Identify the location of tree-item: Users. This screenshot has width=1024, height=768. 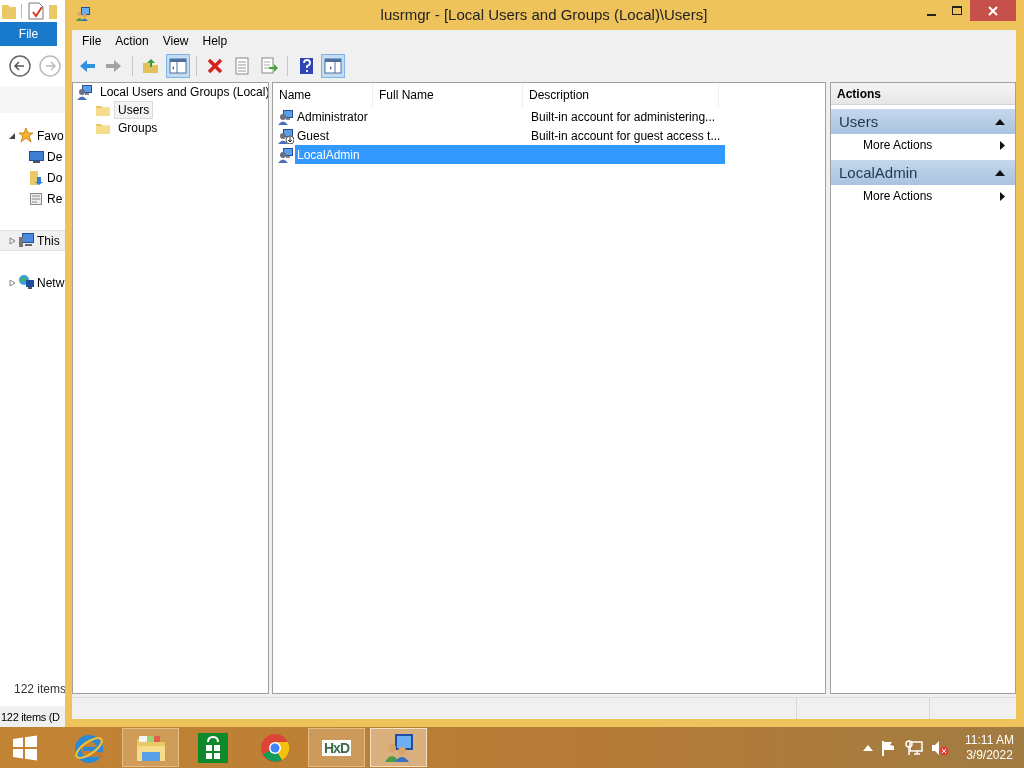
(134, 110).